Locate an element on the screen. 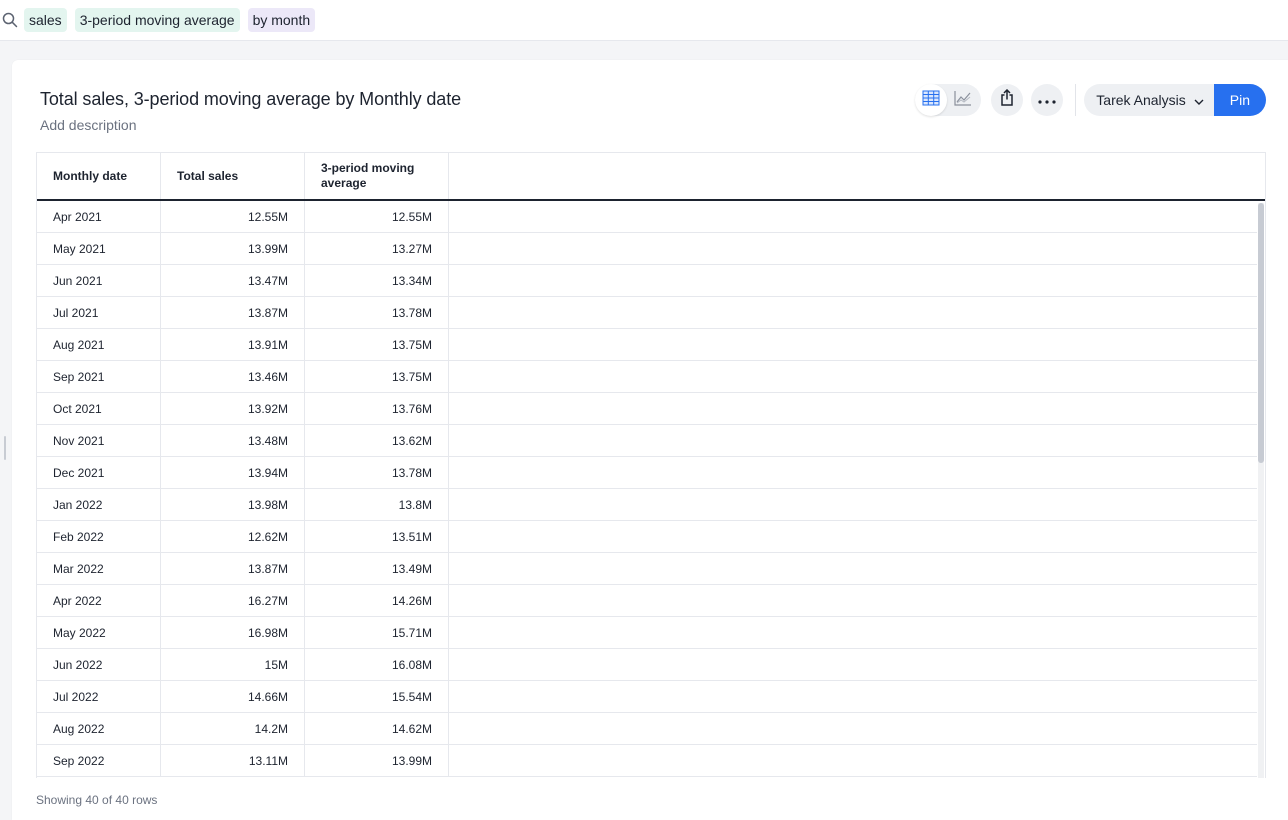 The image size is (1288, 820). cell-moving-average: 14.62M is located at coordinates (377, 728).